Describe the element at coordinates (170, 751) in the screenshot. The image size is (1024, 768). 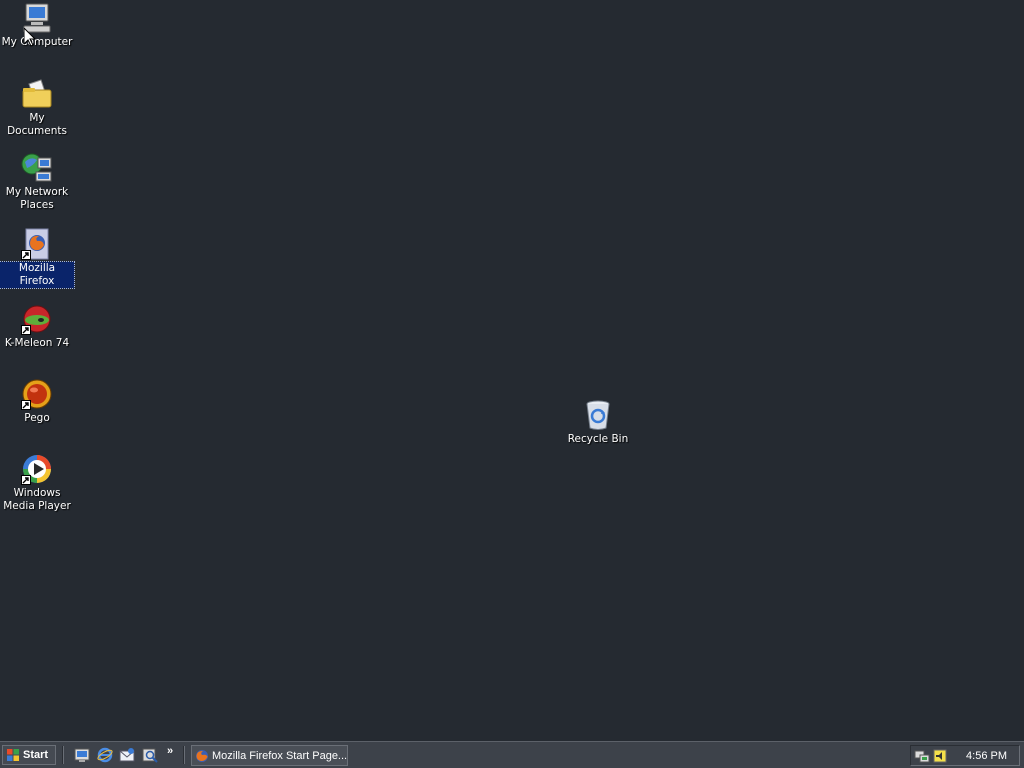
I see `quick-launch-chevron: »` at that location.